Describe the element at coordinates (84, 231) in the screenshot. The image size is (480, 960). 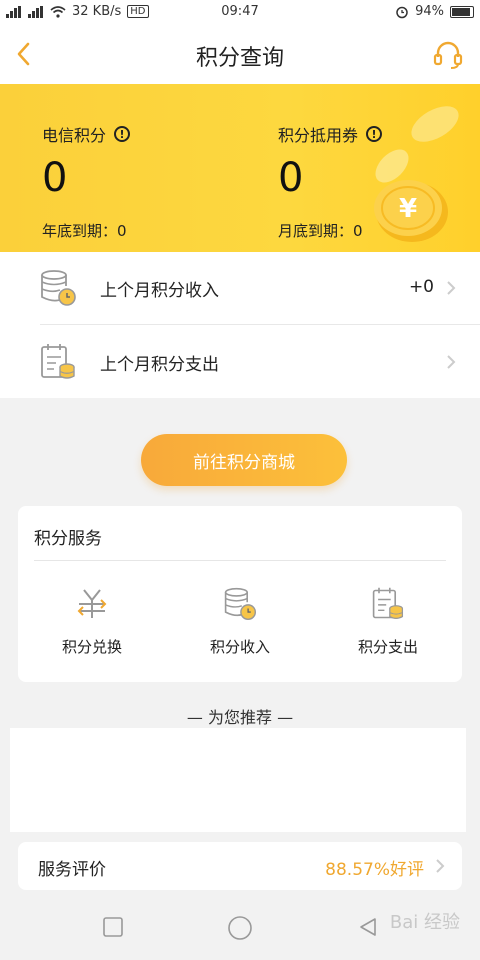
I see `telecom-points-expire: 年底到期：0` at that location.